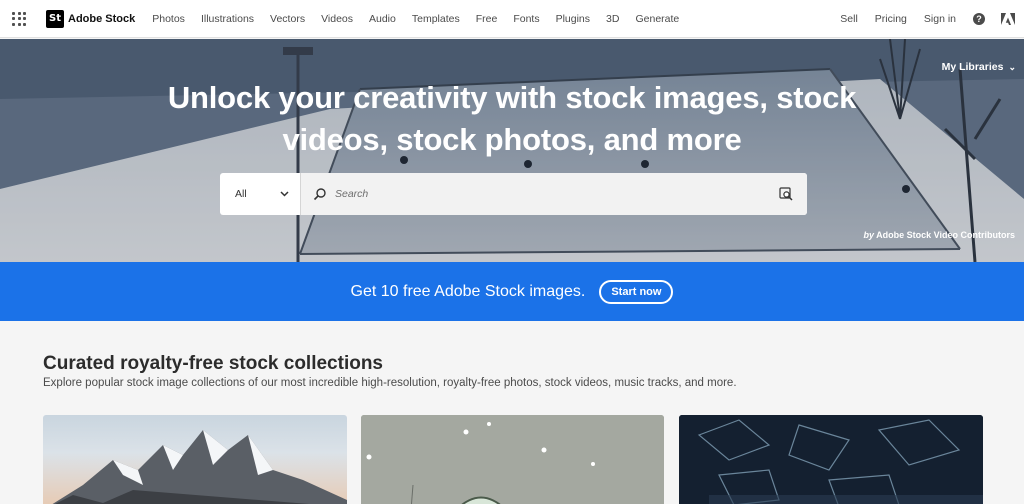  What do you see at coordinates (102, 18) in the screenshot?
I see `logo-text: Adobe Stock` at bounding box center [102, 18].